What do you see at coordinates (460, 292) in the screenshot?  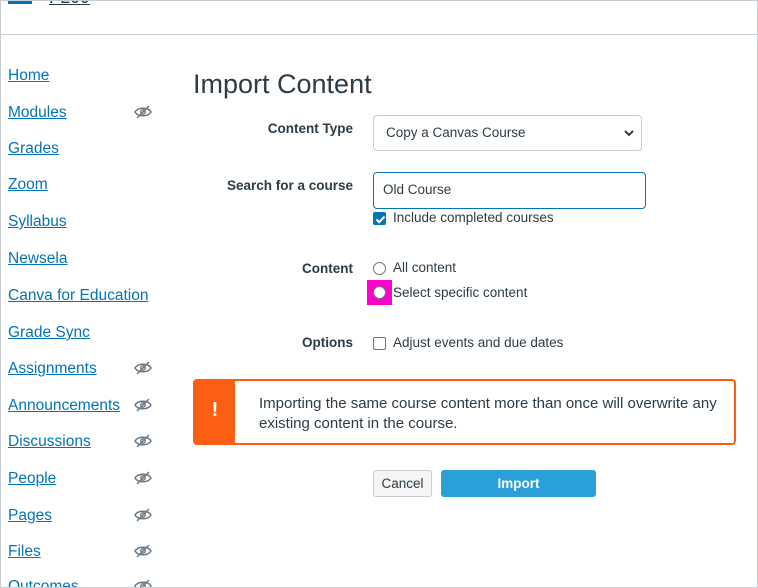 I see `select-specific-label: Select specific content` at bounding box center [460, 292].